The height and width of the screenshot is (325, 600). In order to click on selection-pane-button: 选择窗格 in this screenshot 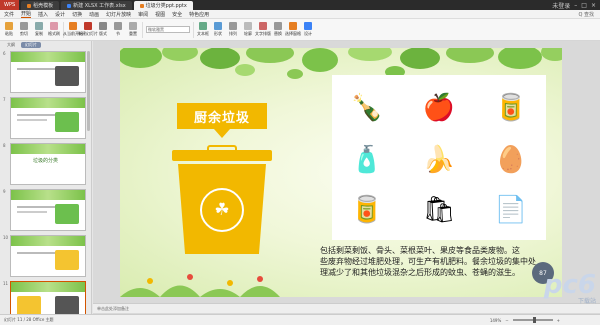, I will do `click(293, 29)`.